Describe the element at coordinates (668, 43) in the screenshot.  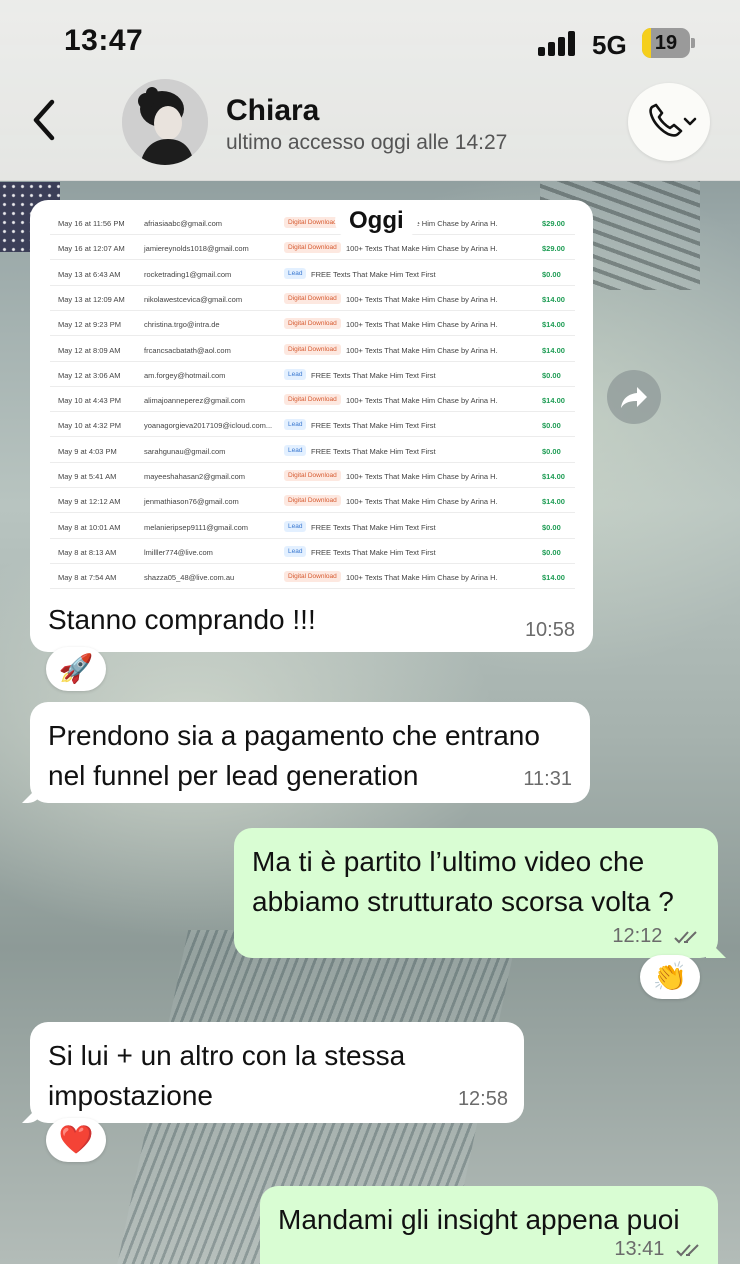
I see `battery-icon: 19` at that location.